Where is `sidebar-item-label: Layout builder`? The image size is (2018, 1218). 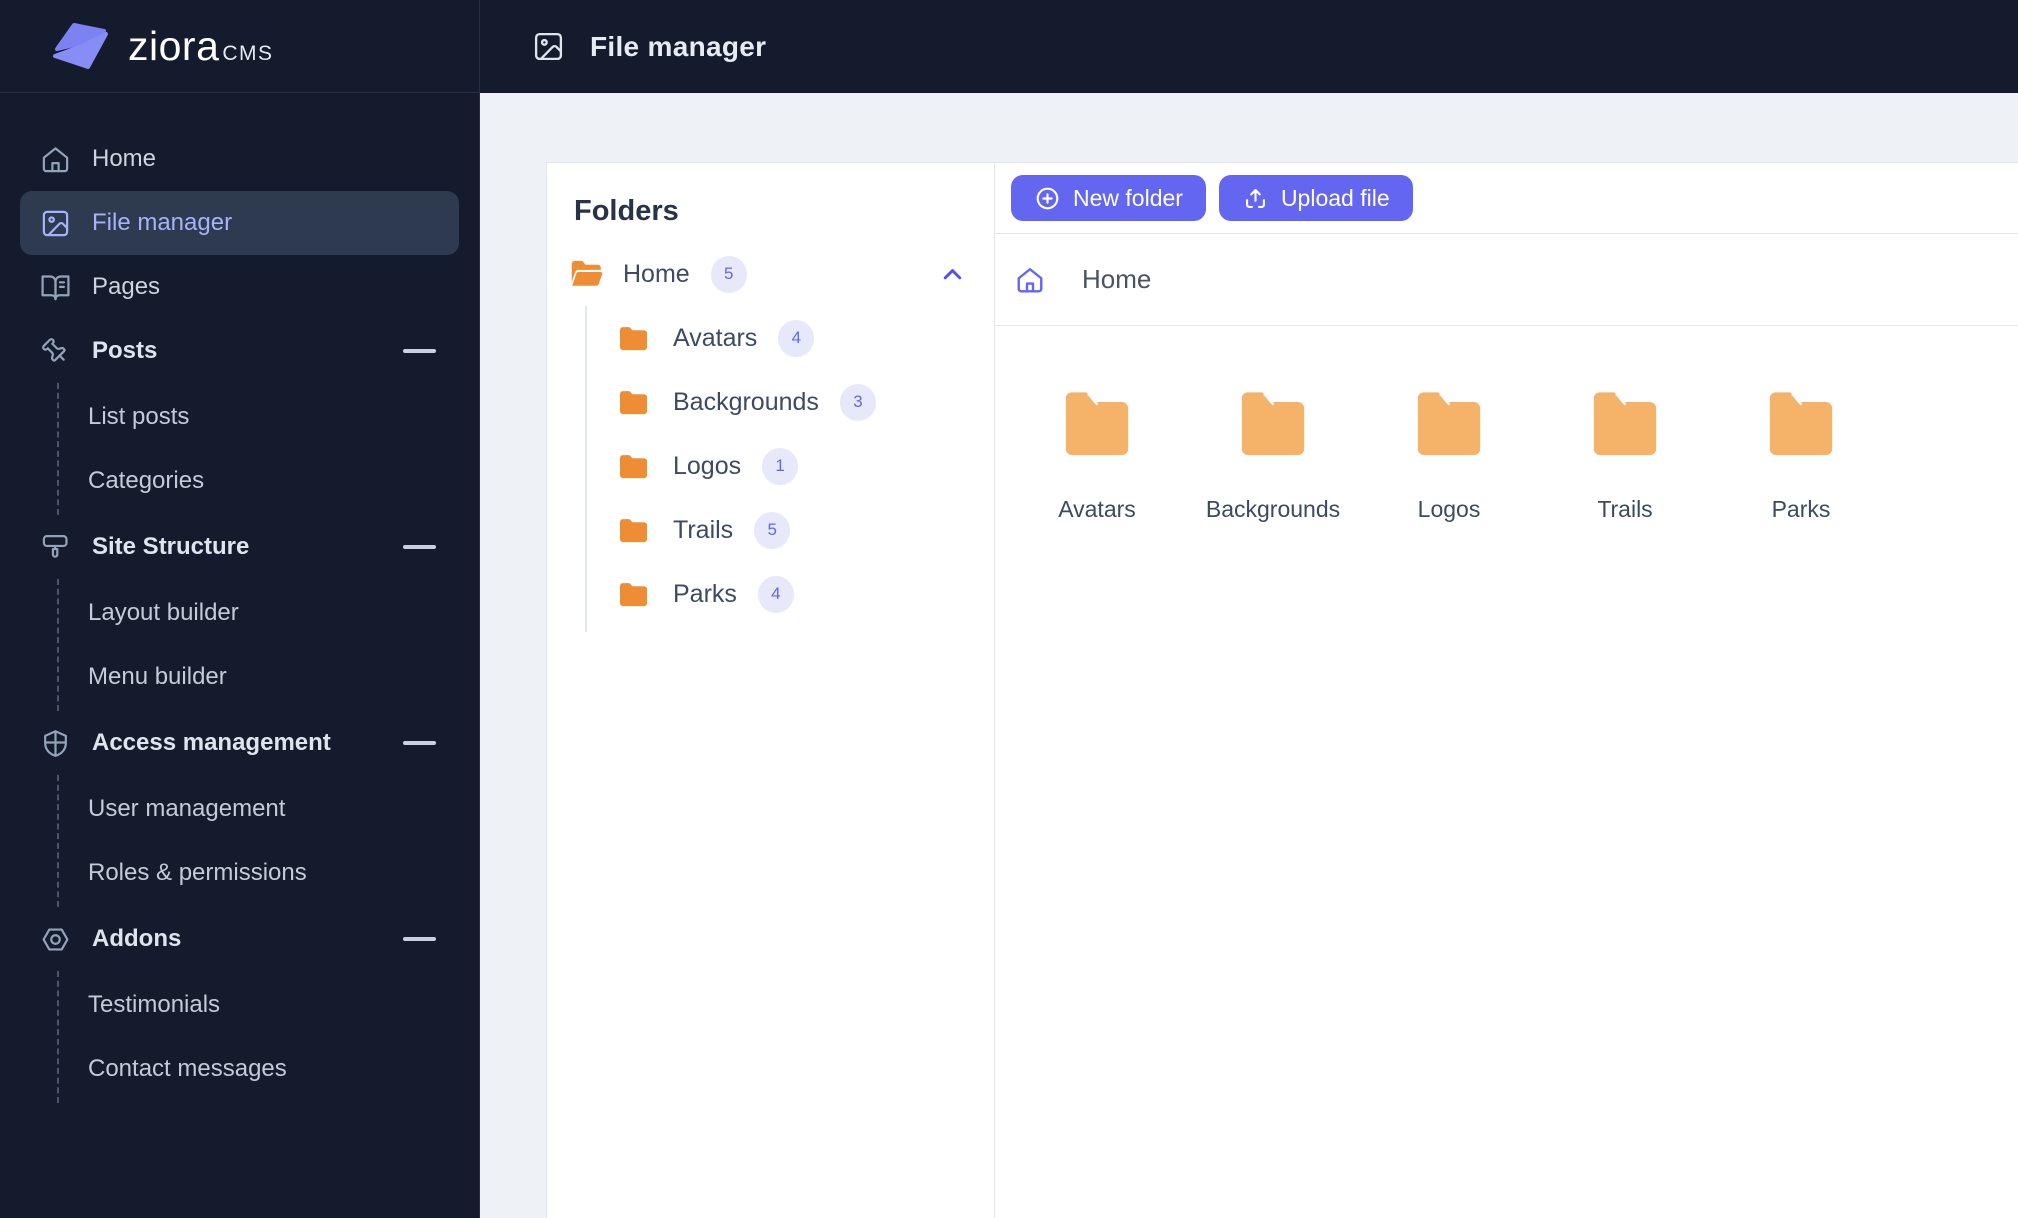
sidebar-item-label: Layout builder is located at coordinates (163, 612).